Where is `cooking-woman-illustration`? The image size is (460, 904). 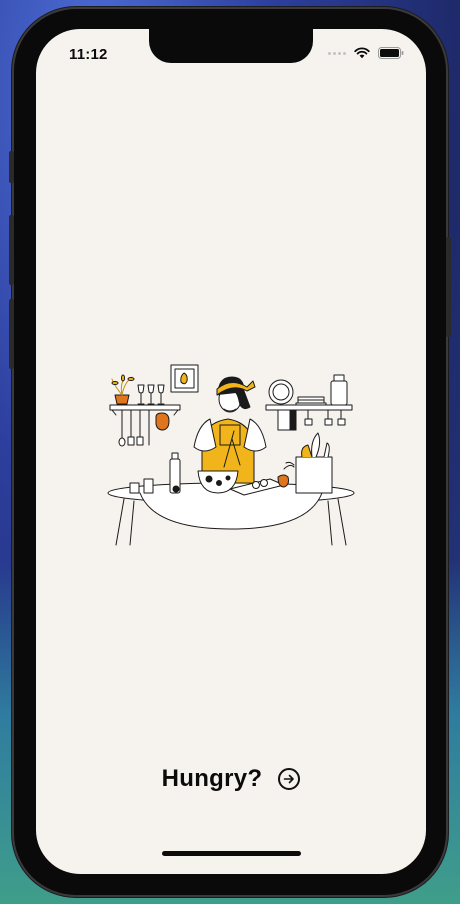 cooking-woman-illustration is located at coordinates (231, 454).